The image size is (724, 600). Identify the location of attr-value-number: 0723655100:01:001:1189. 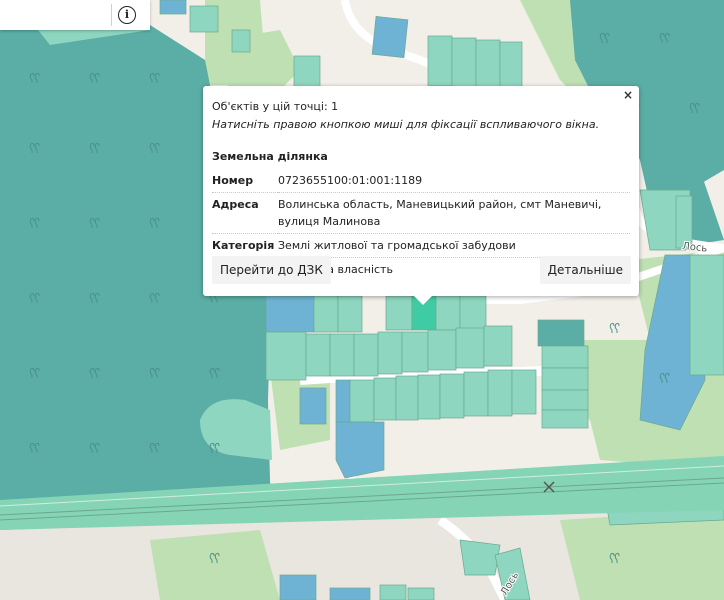
(350, 180).